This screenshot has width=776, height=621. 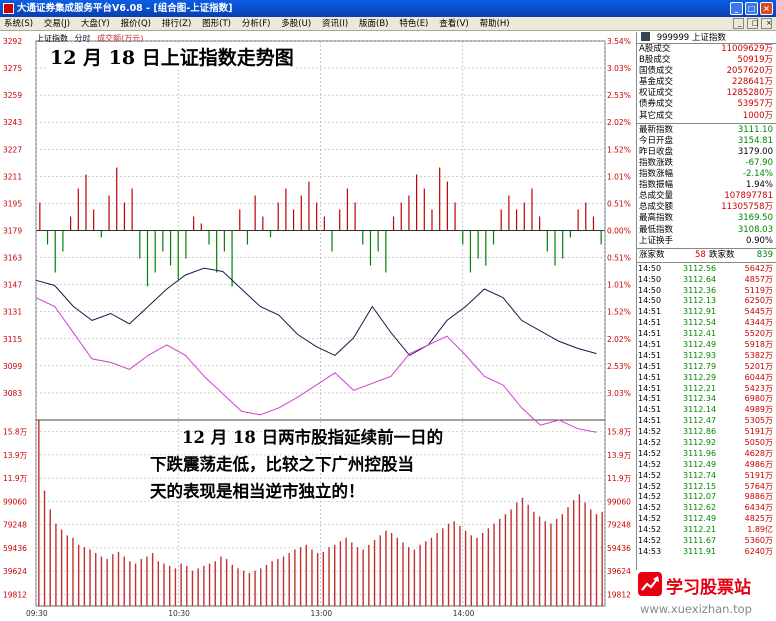 I want to click on tick-row: 14:50 3112.56 5642万, so click(x=706, y=269).